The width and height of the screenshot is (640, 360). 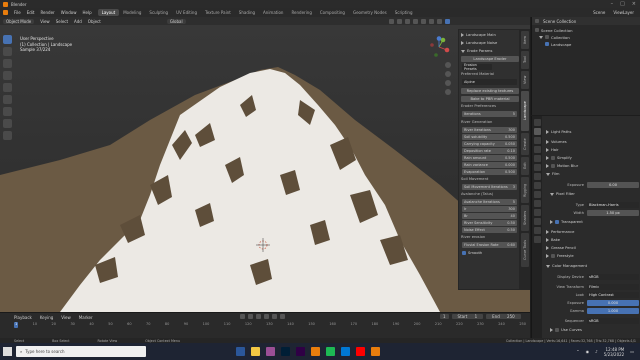 I want to click on next-keyframe-icon, so click(x=274, y=316).